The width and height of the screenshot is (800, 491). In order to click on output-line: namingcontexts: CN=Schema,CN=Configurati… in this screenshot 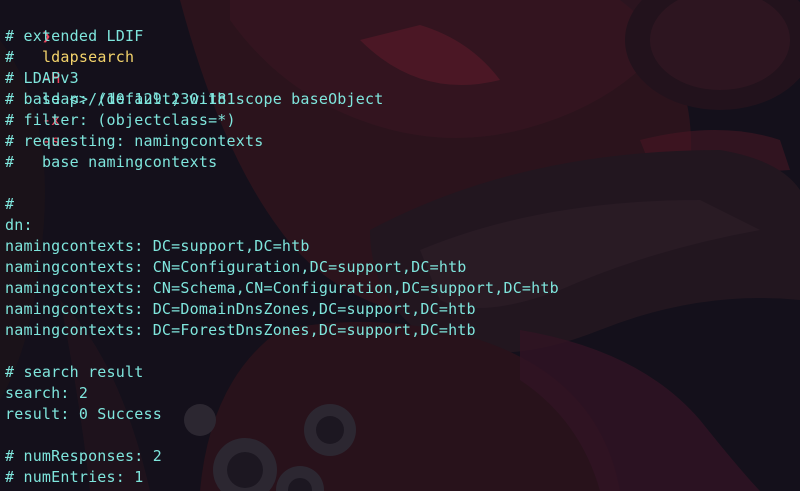, I will do `click(282, 288)`.